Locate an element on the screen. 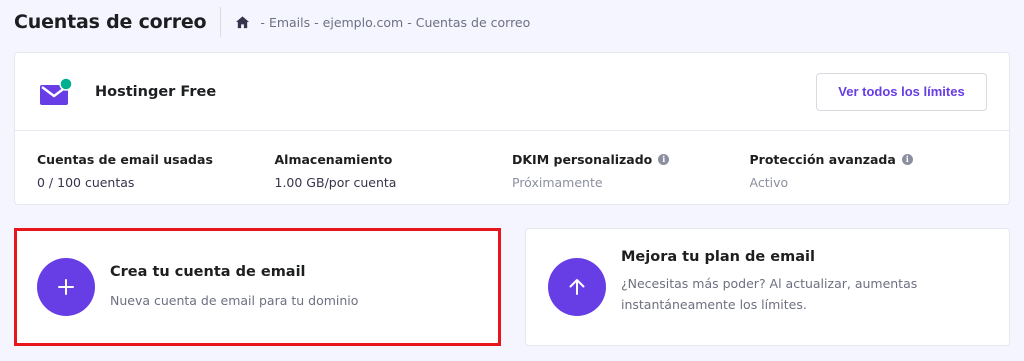 This screenshot has height=361, width=1024. stat-email-accounts: Cuentas de email usadas 0 / 100 cuentas is located at coordinates (156, 171).